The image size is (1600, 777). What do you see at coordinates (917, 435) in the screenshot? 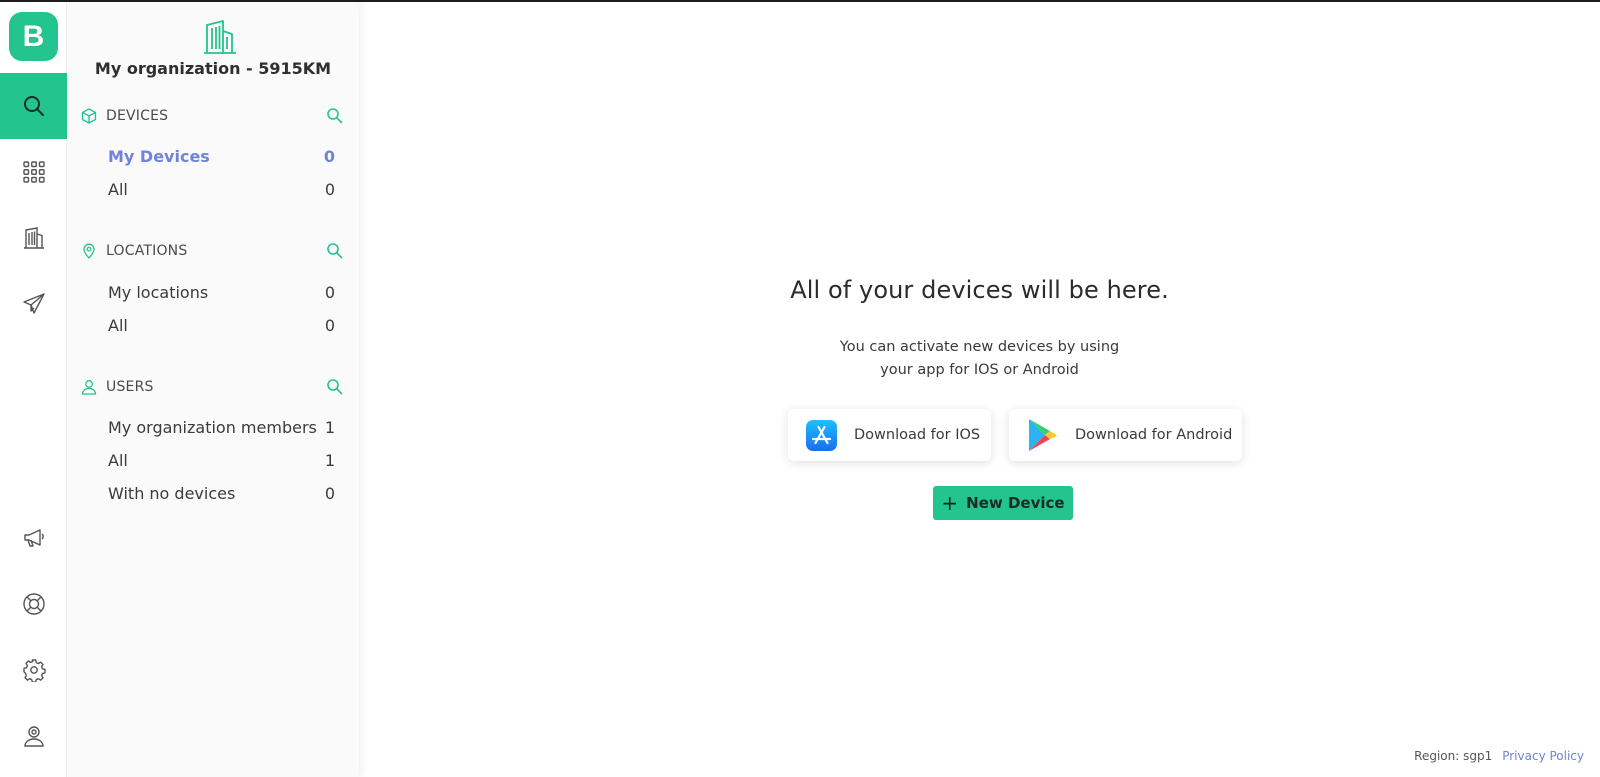
I see `download-ios-label: Download for IOS` at bounding box center [917, 435].